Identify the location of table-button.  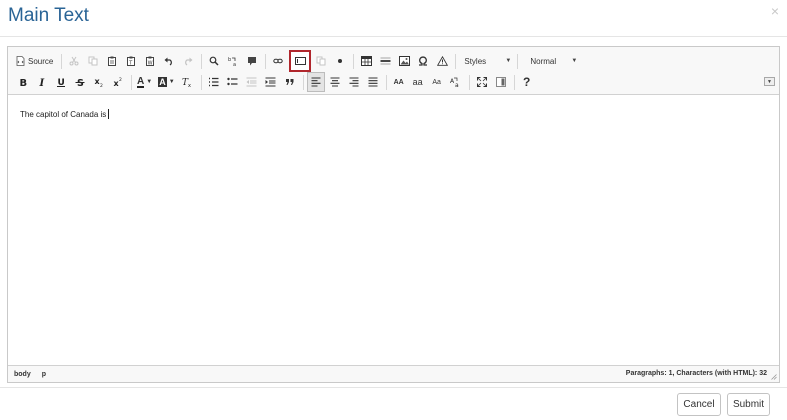
(366, 61).